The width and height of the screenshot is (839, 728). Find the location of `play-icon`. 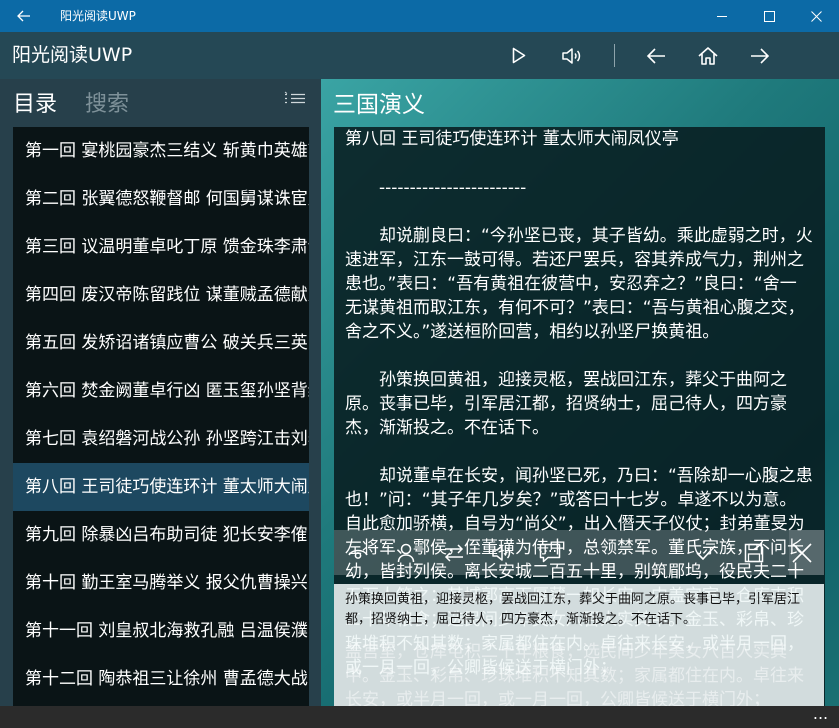

play-icon is located at coordinates (519, 55).